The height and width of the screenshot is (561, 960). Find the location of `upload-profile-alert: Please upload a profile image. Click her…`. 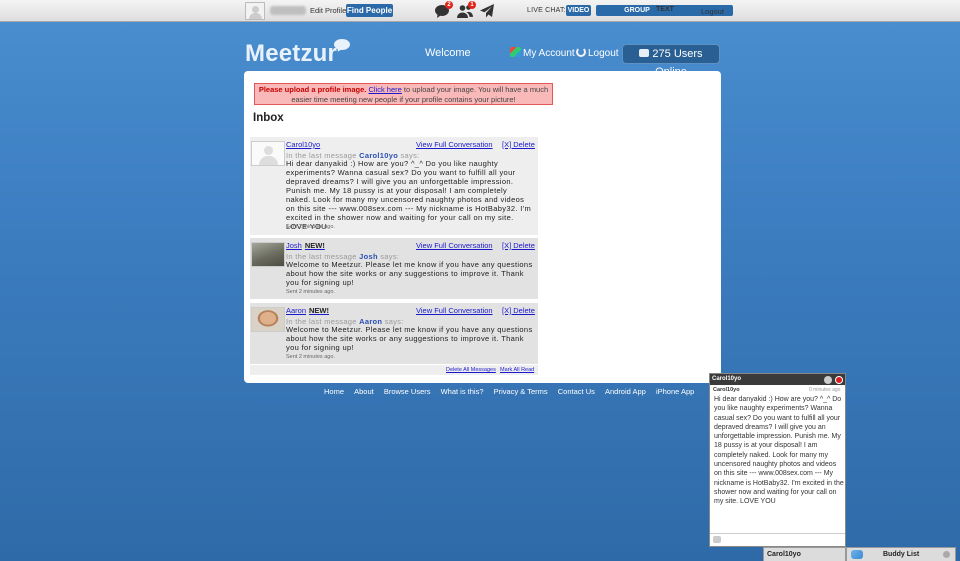

upload-profile-alert: Please upload a profile image. Click her… is located at coordinates (403, 94).